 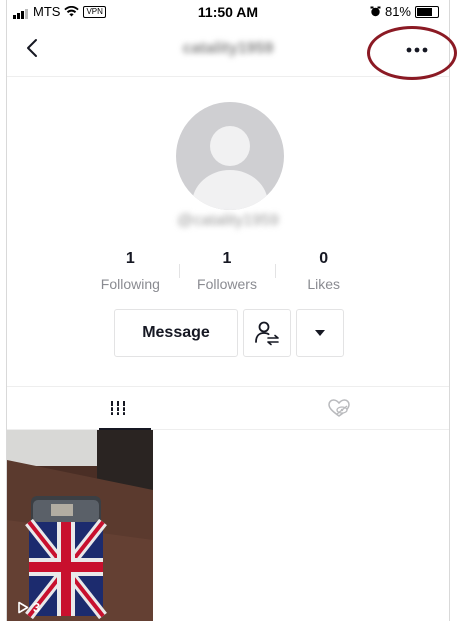 I want to click on play-count: 3, so click(x=28, y=607).